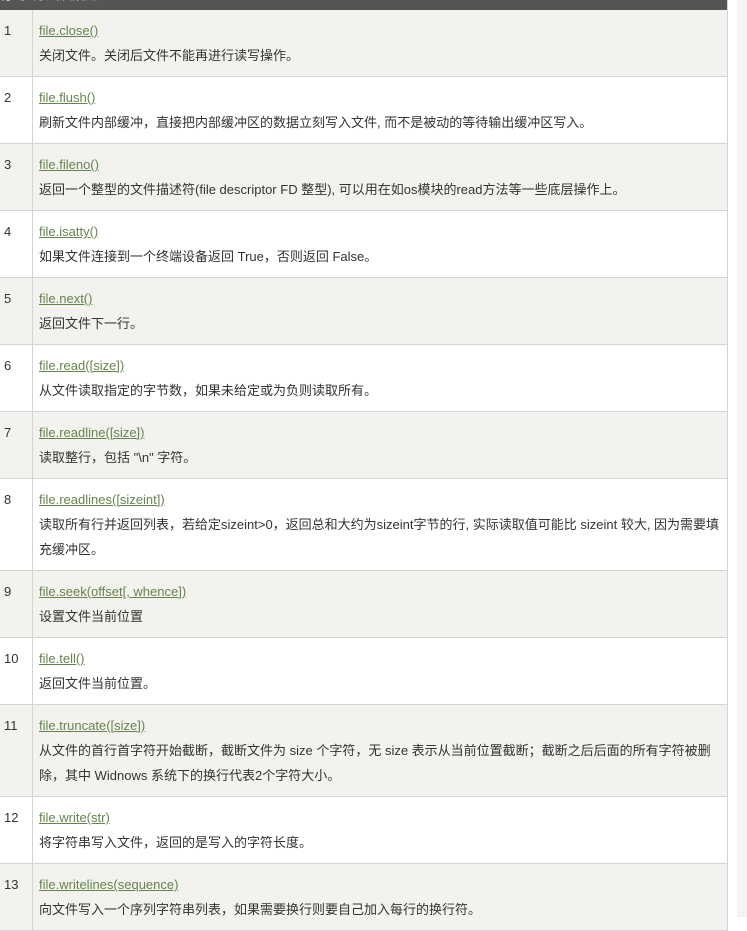  I want to click on table-row: 5 file.next() 返回文件下一行。, so click(363, 311).